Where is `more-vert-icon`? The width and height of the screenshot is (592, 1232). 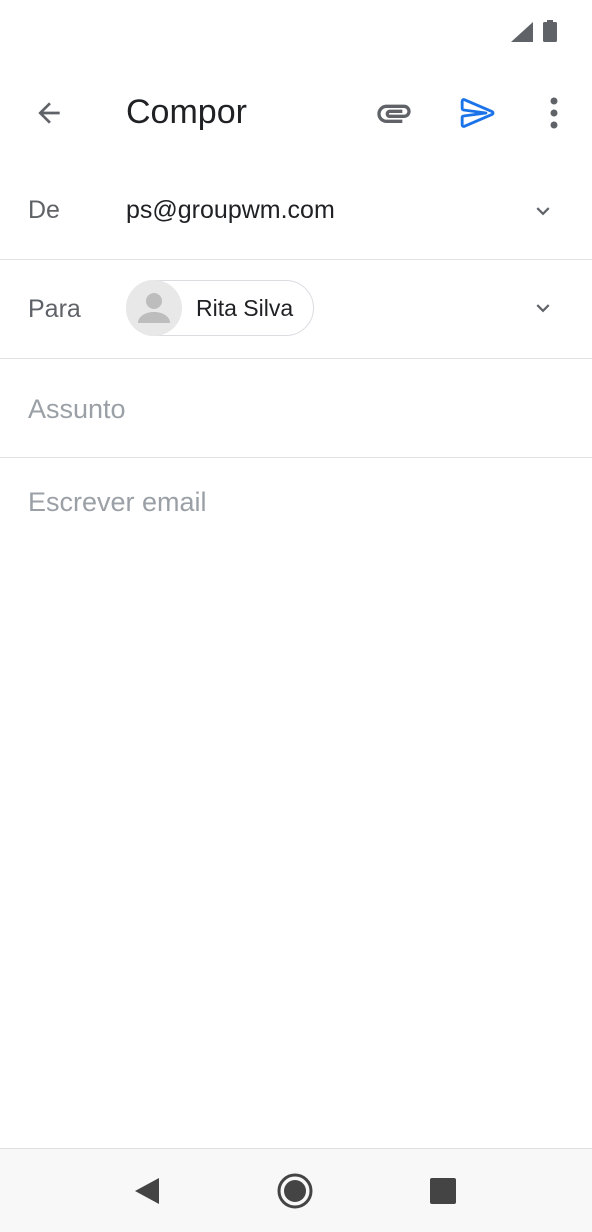
more-vert-icon is located at coordinates (554, 113).